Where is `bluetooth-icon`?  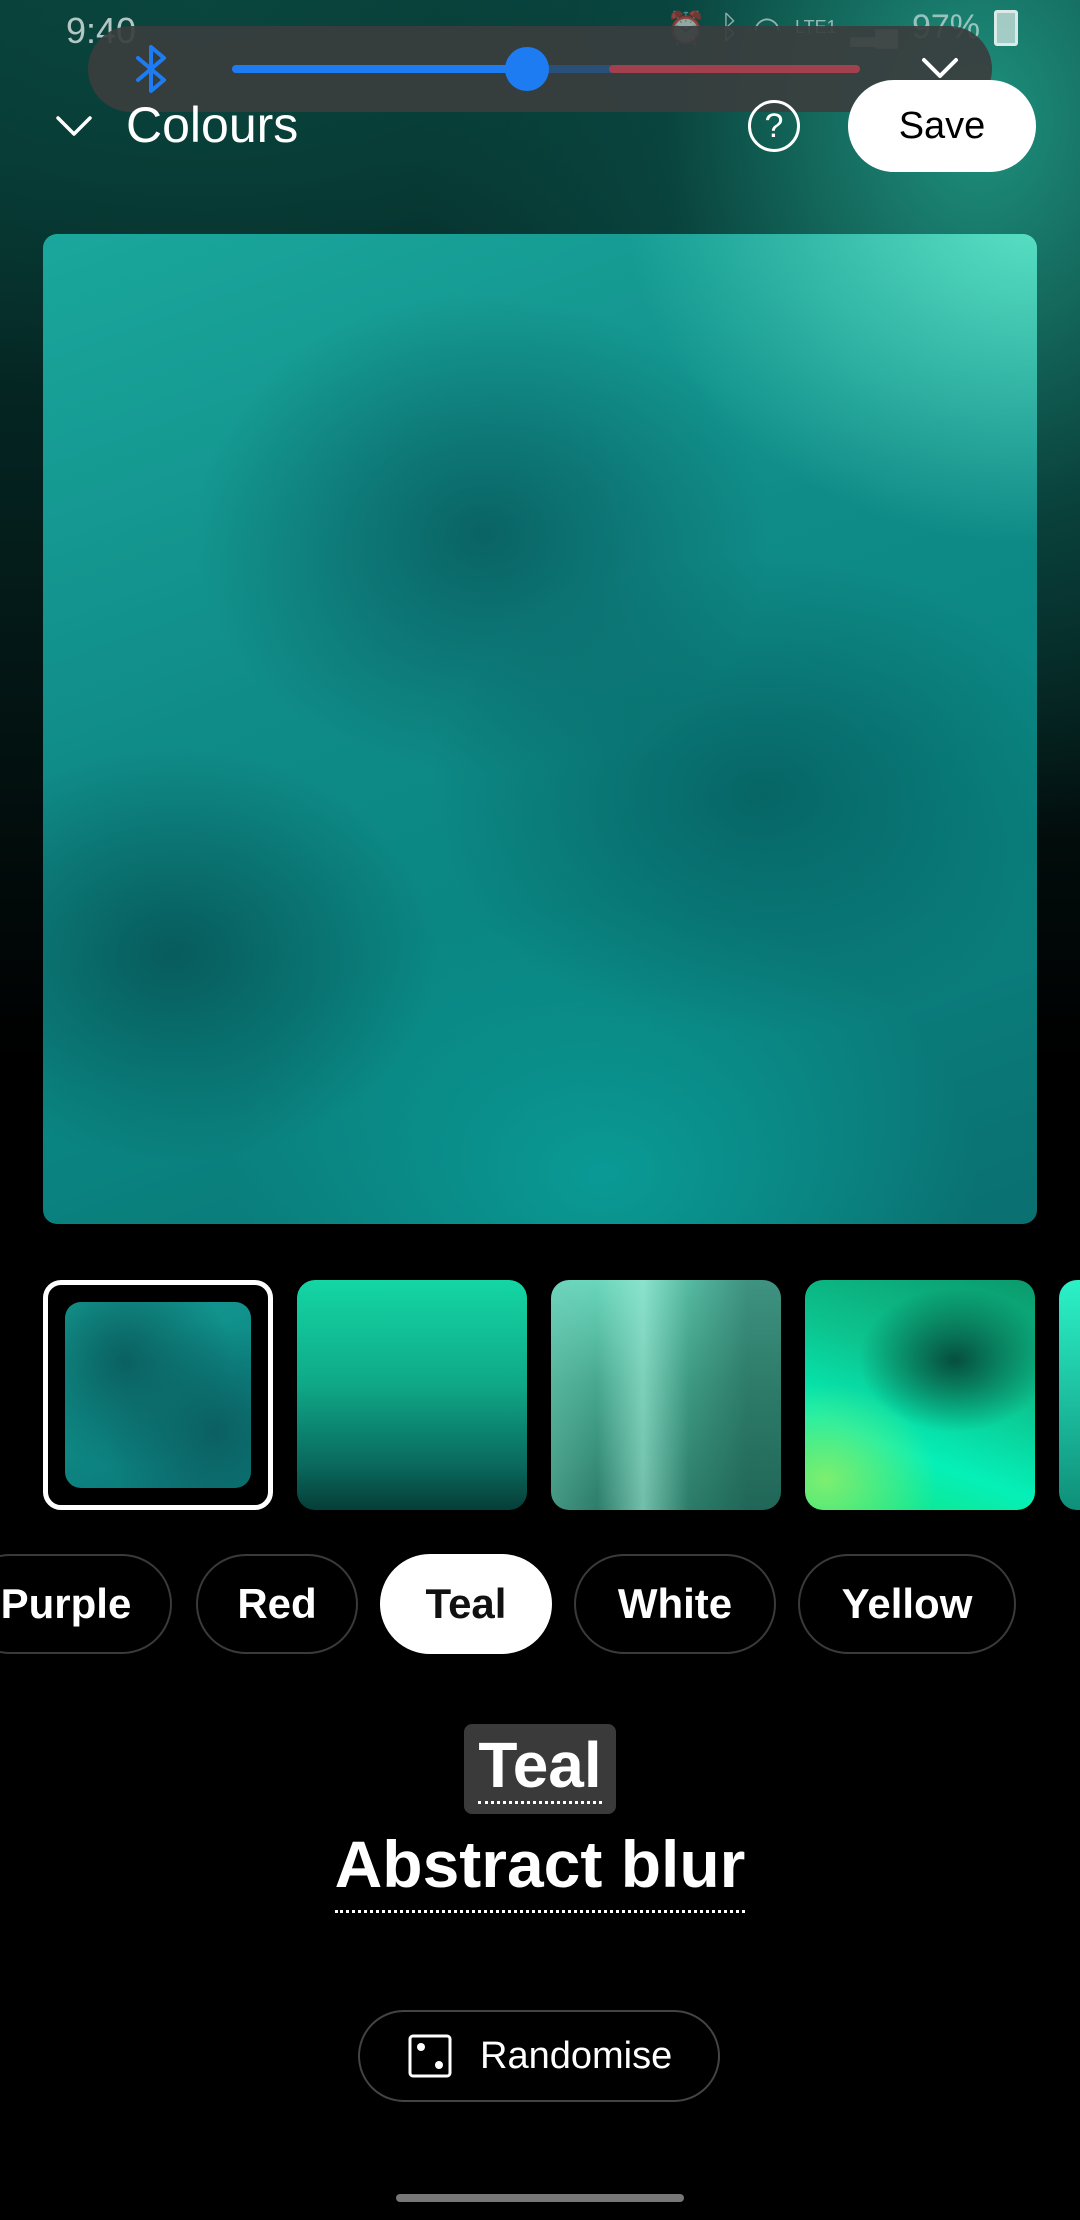 bluetooth-icon is located at coordinates (151, 69).